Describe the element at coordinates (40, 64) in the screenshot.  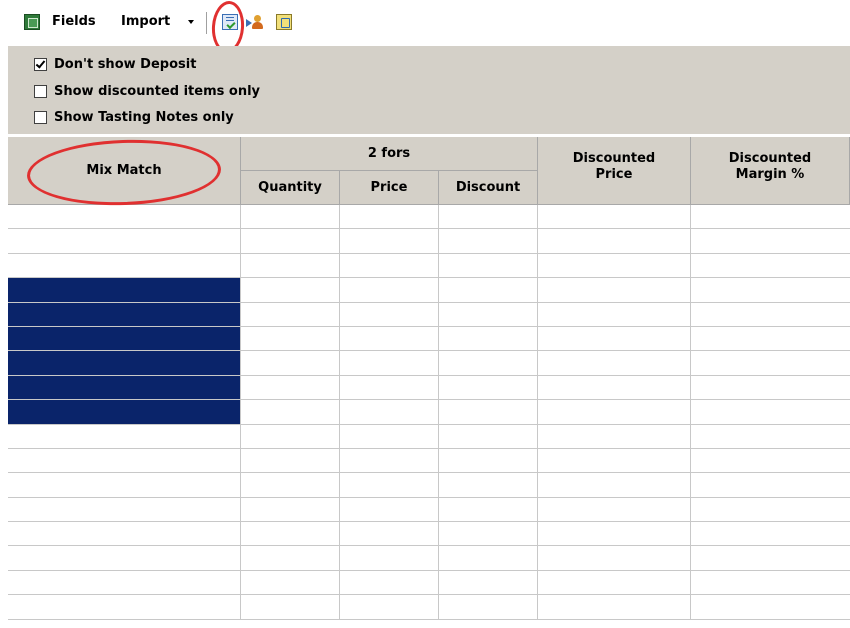
I see `checkbox-dont-show-deposit` at that location.